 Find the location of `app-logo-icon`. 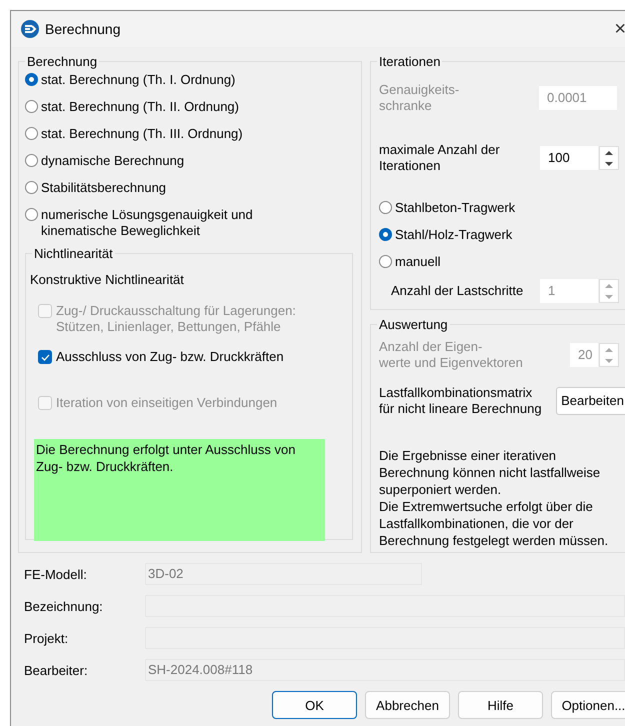

app-logo-icon is located at coordinates (30, 29).